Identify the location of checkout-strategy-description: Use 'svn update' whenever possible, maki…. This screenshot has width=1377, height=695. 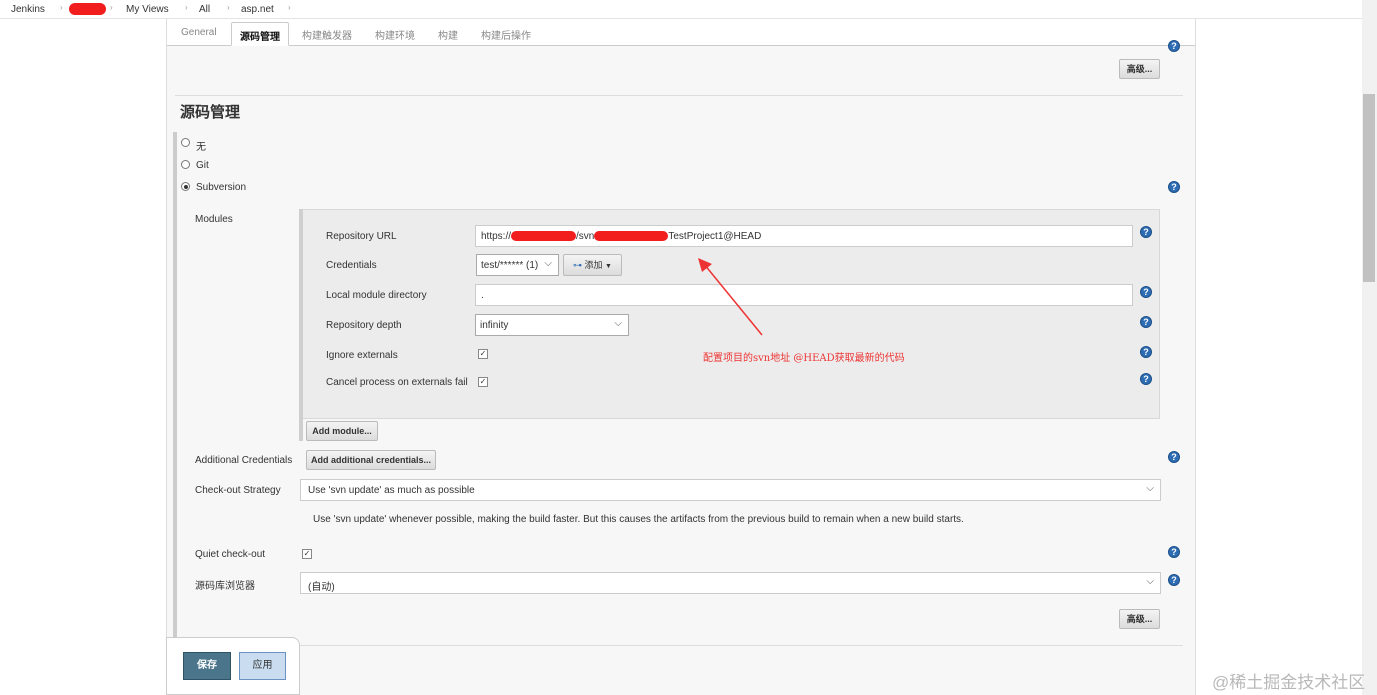
(638, 519).